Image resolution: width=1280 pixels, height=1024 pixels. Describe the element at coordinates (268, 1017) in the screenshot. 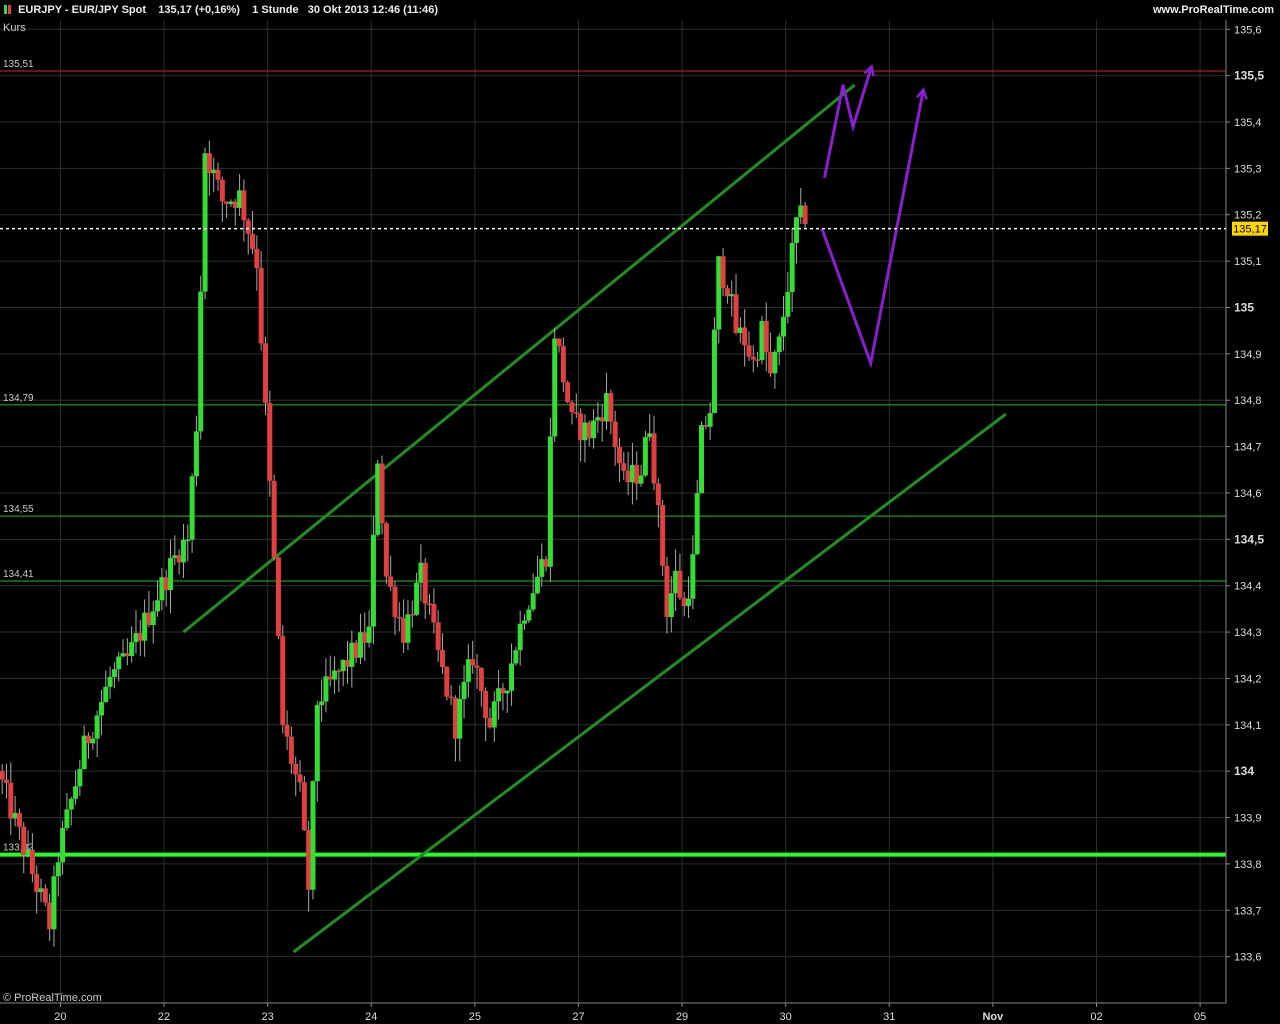

I see `x-tick-label: 23` at that location.